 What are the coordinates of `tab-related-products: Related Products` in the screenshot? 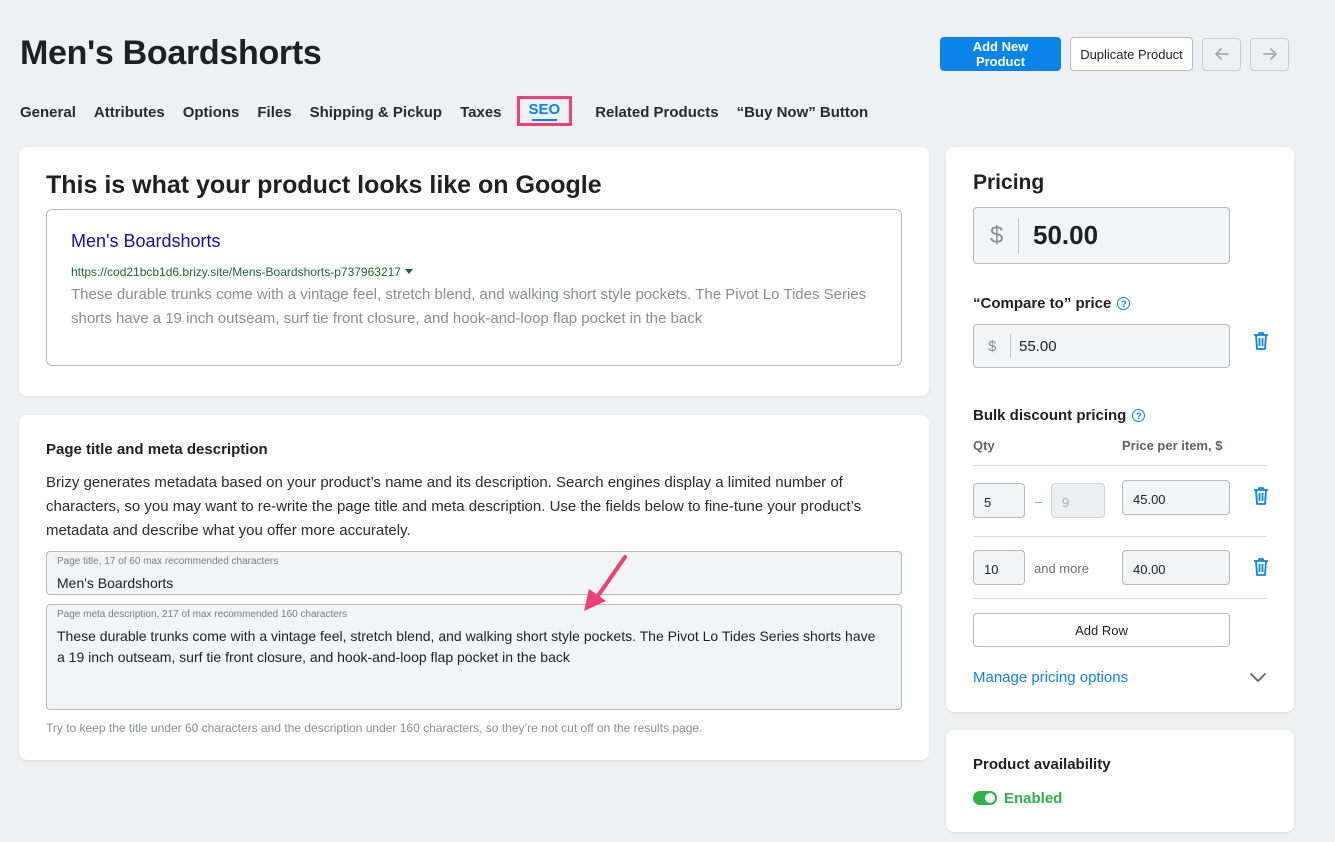 It's located at (656, 119).